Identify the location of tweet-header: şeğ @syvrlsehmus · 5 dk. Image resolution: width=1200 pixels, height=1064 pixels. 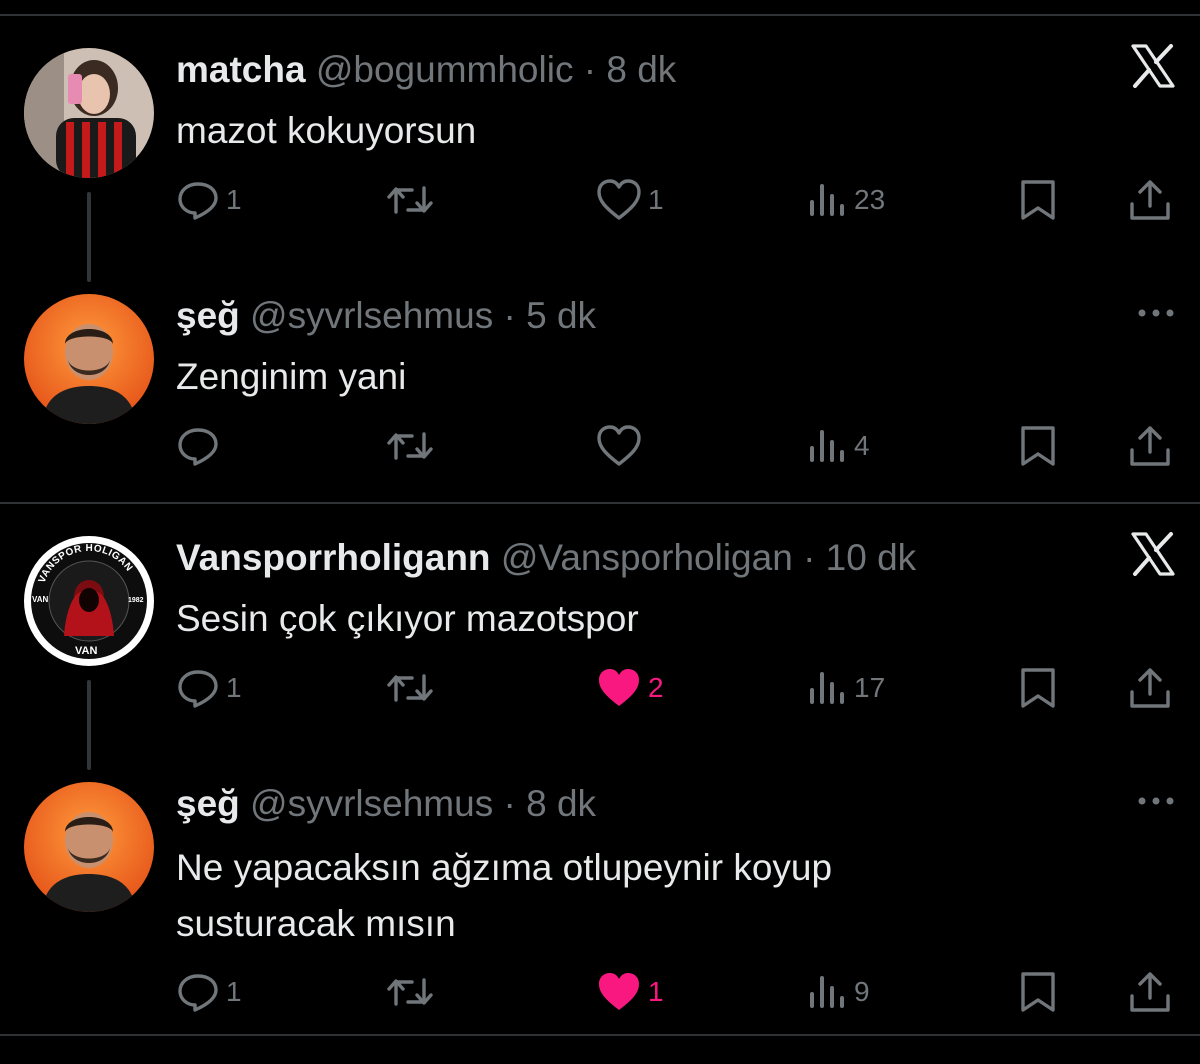
(386, 316).